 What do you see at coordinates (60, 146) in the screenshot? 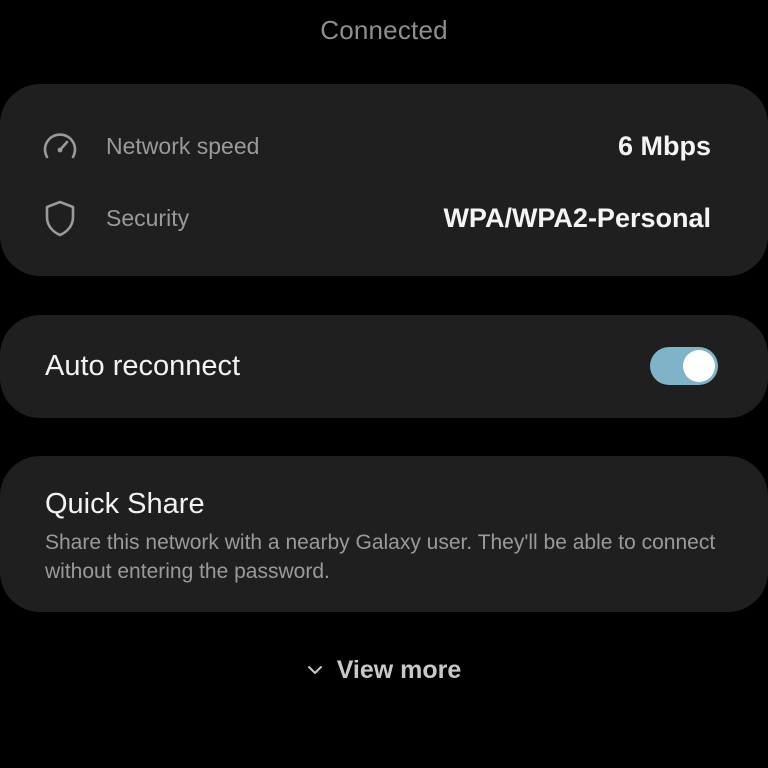
I see `speedometer-icon` at bounding box center [60, 146].